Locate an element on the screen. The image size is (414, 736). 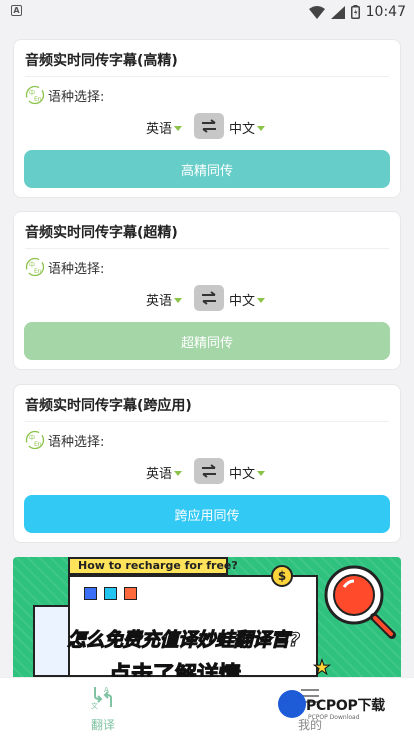
translate-tab-icon: A 文 is located at coordinates (101, 698).